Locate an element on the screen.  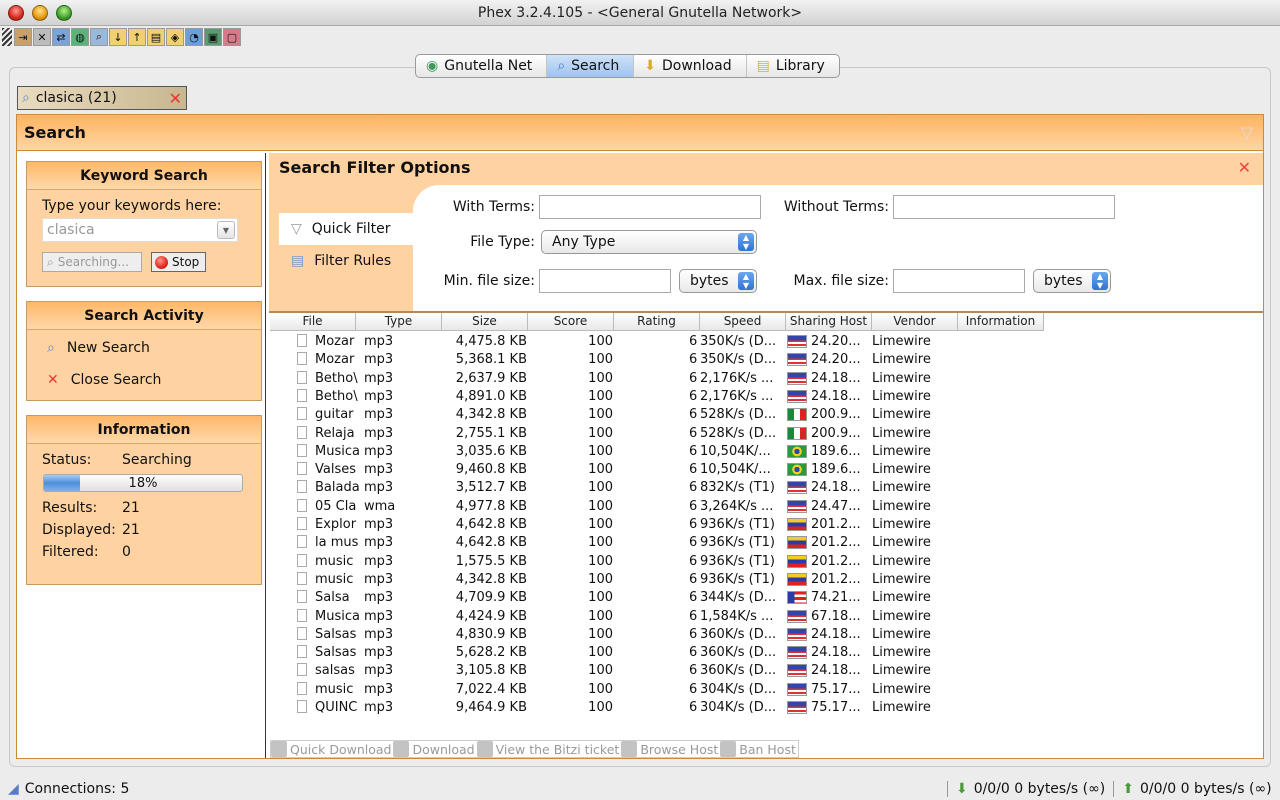
max-size-unit-select: bytes ▲ ▼ is located at coordinates (1072, 281).